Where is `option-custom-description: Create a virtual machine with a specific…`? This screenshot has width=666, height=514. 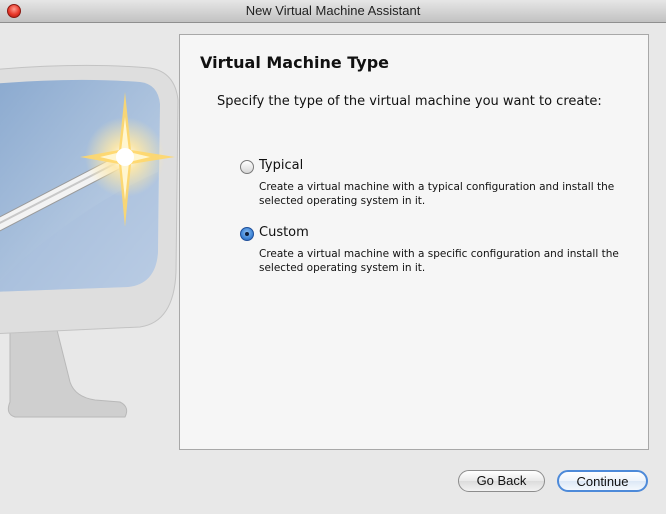
option-custom-description: Create a virtual machine with a specific… is located at coordinates (439, 261).